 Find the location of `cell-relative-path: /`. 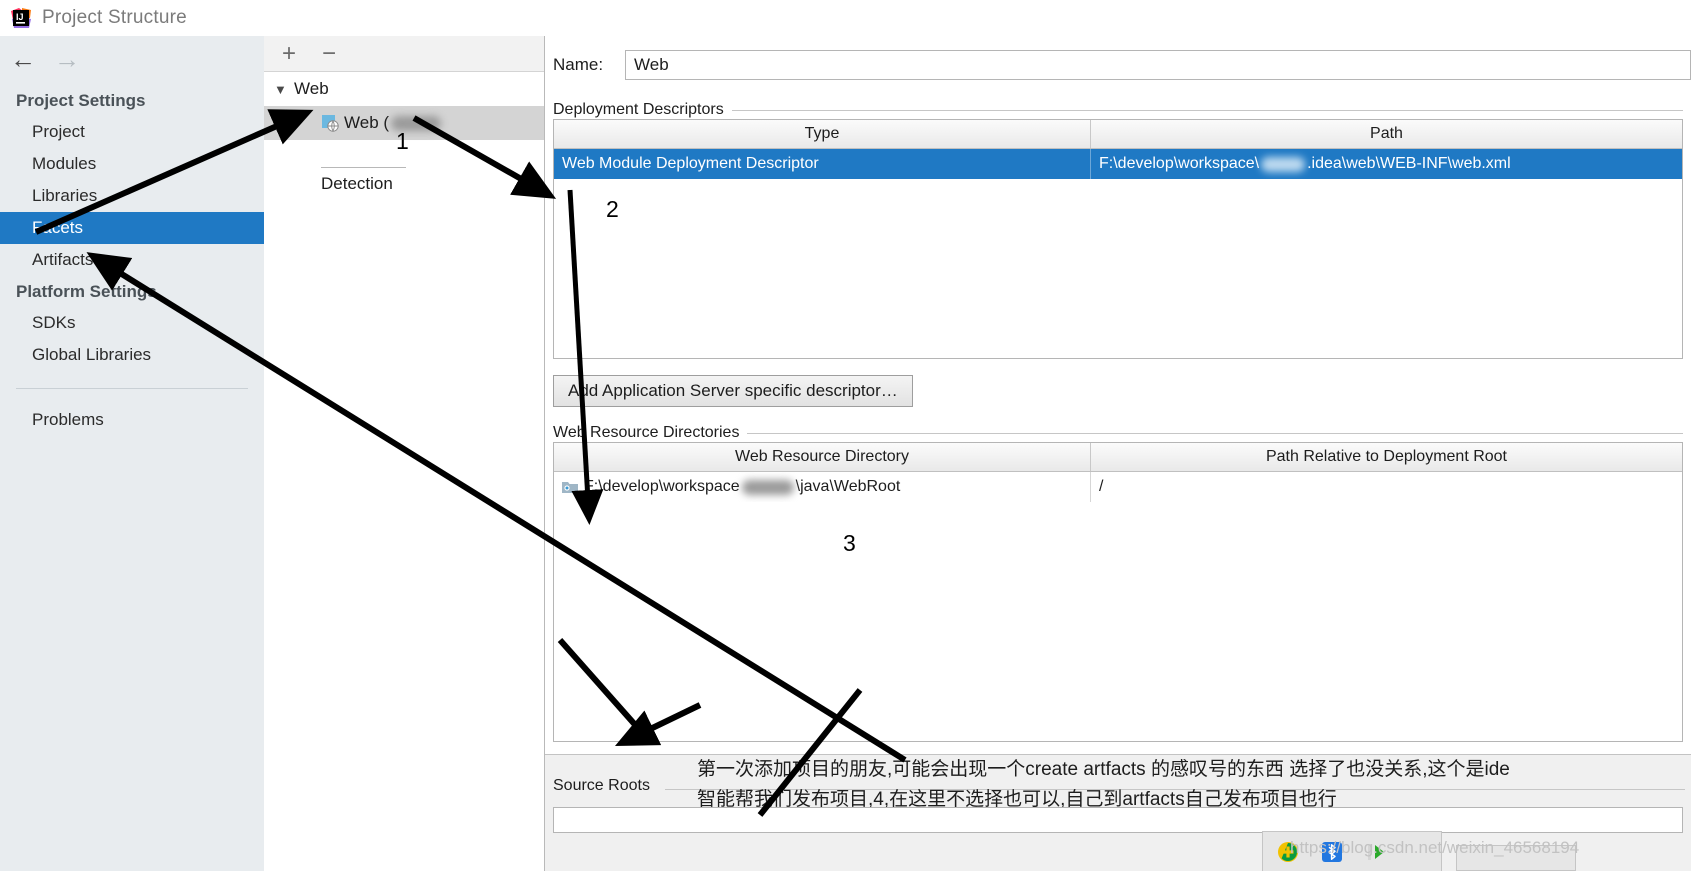

cell-relative-path: / is located at coordinates (1386, 487).